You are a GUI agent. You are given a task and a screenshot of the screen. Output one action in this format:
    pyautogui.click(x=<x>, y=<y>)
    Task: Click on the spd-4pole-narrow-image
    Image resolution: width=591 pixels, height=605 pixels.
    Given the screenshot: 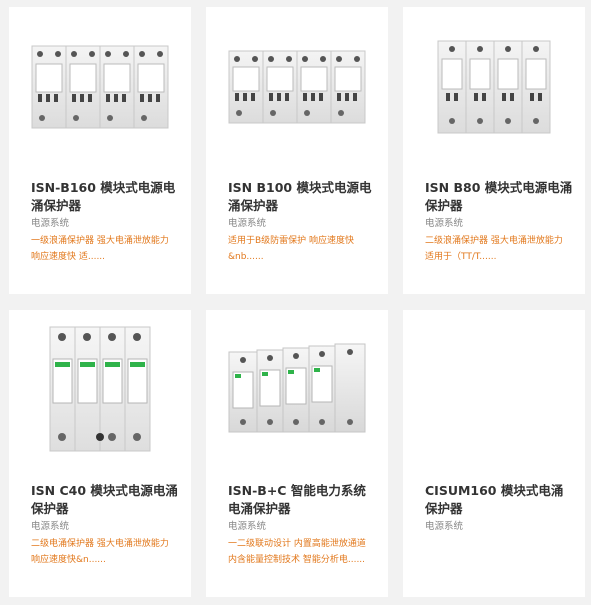 What is the action you would take?
    pyautogui.click(x=494, y=87)
    